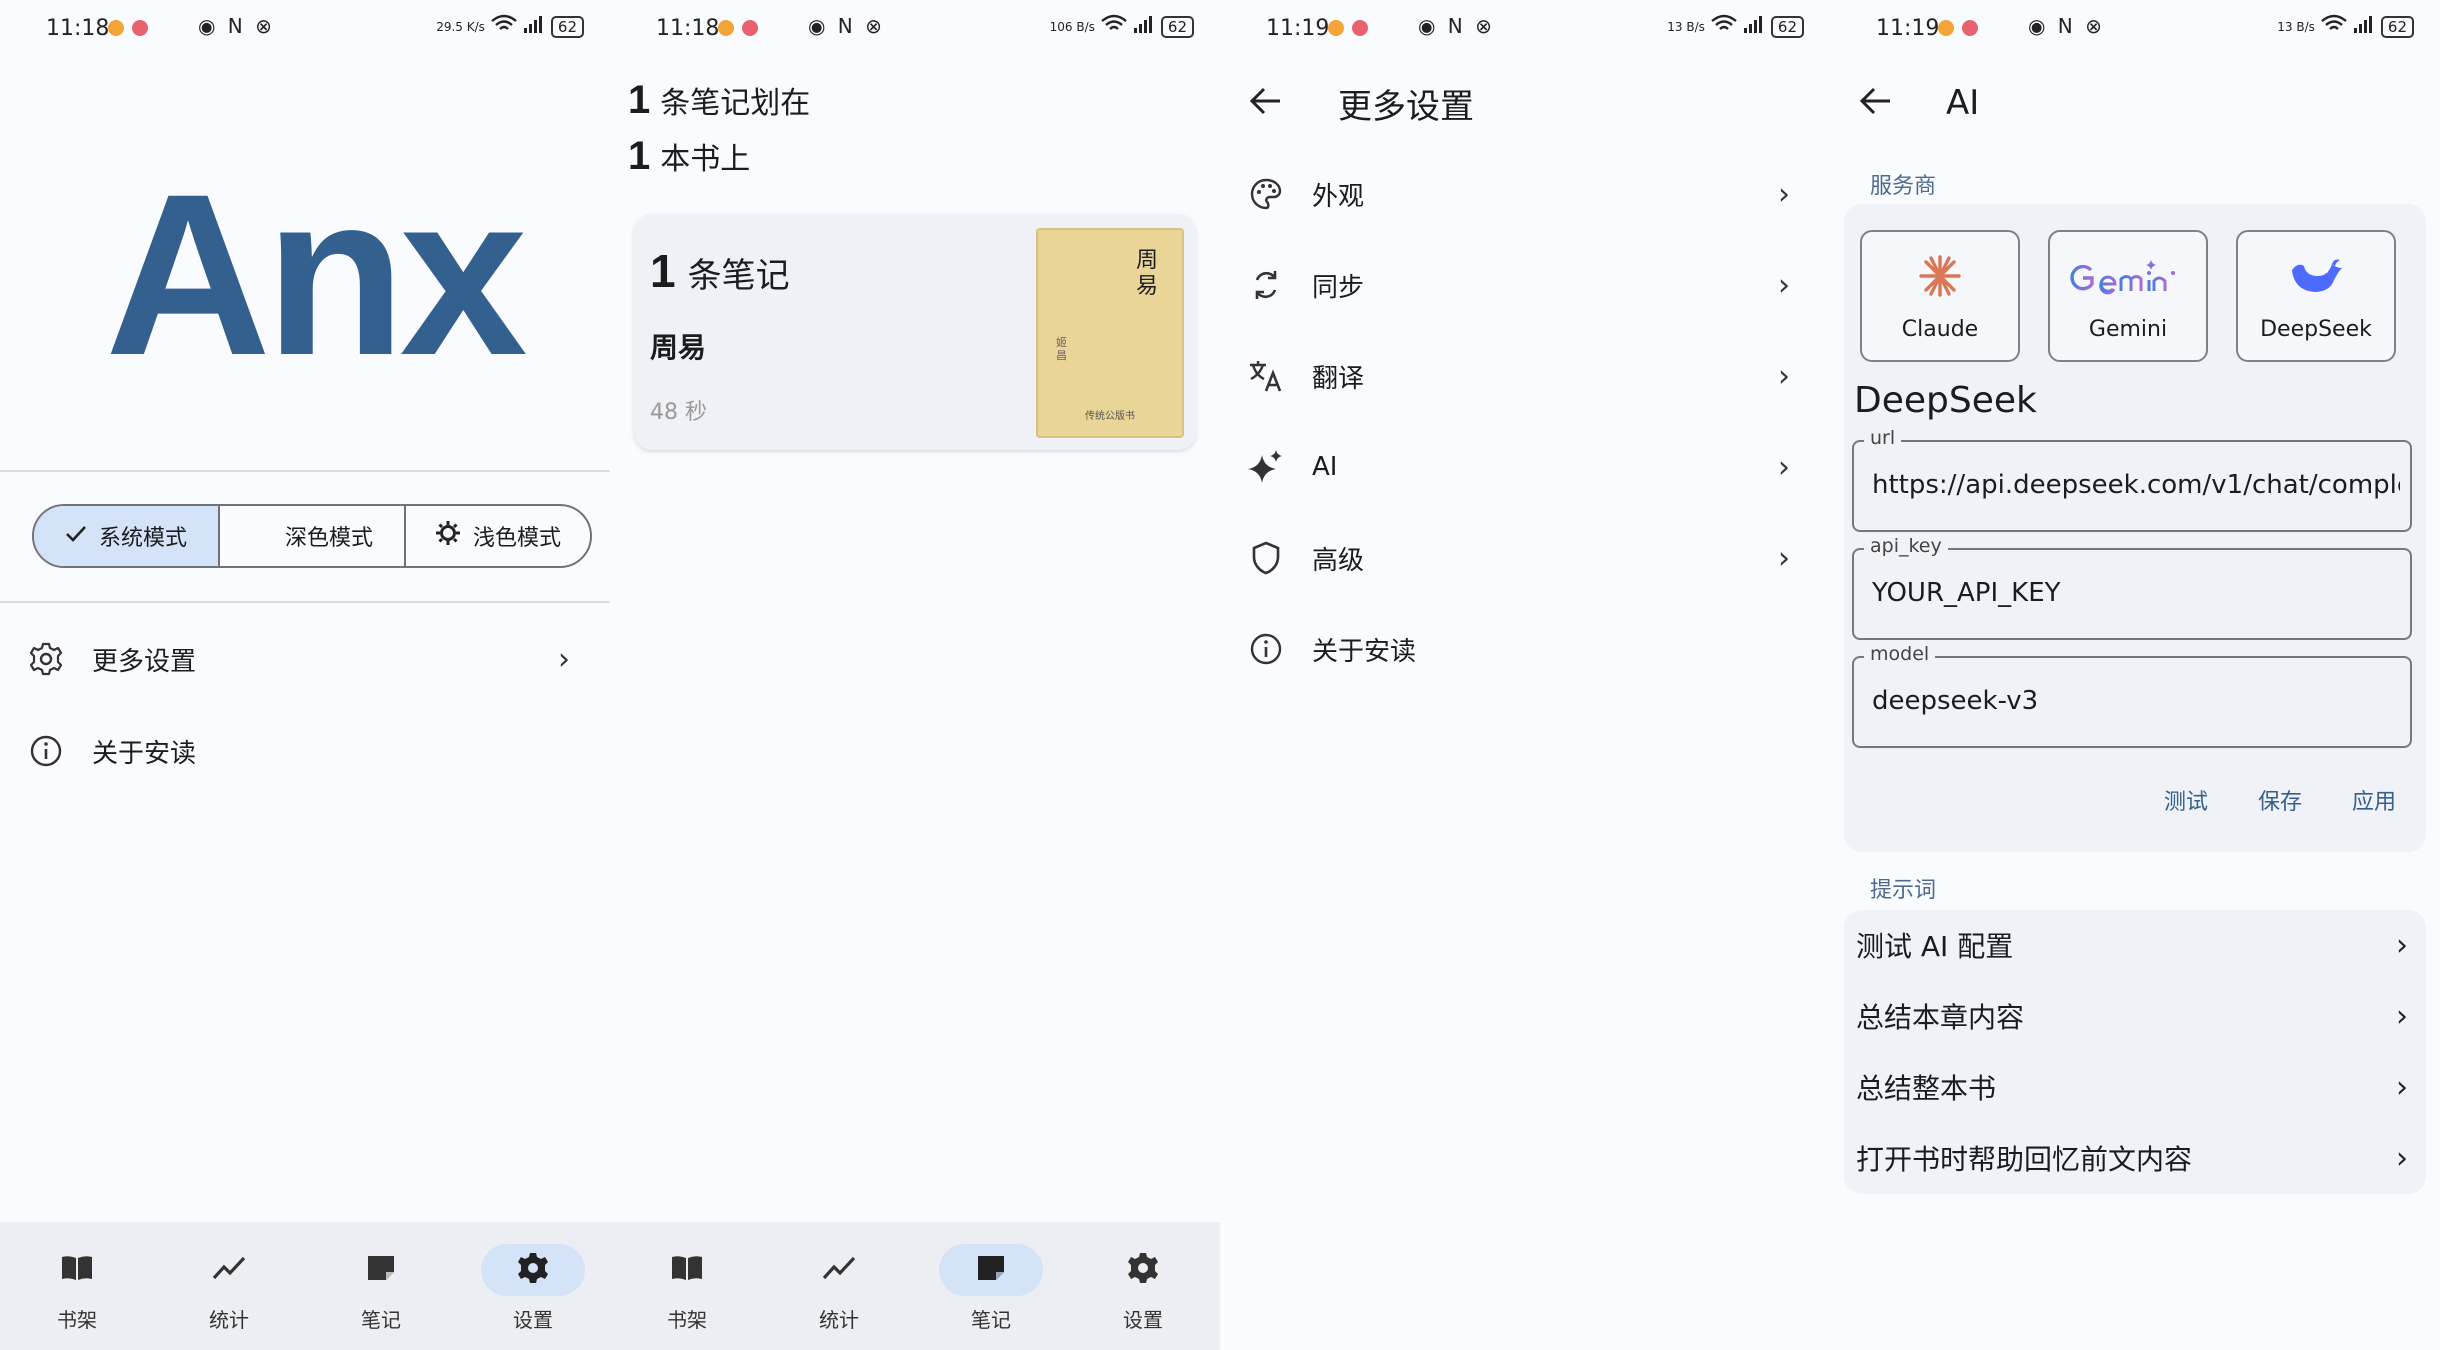 This screenshot has height=1350, width=2440. Describe the element at coordinates (144, 753) in the screenshot. I see `about-label: 关于安读` at that location.